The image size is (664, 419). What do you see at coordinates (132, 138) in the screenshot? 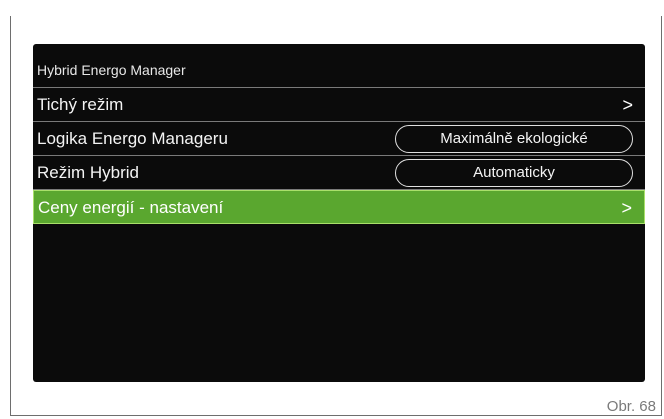
I see `menu-item-label: Logika Energo Manageru` at bounding box center [132, 138].